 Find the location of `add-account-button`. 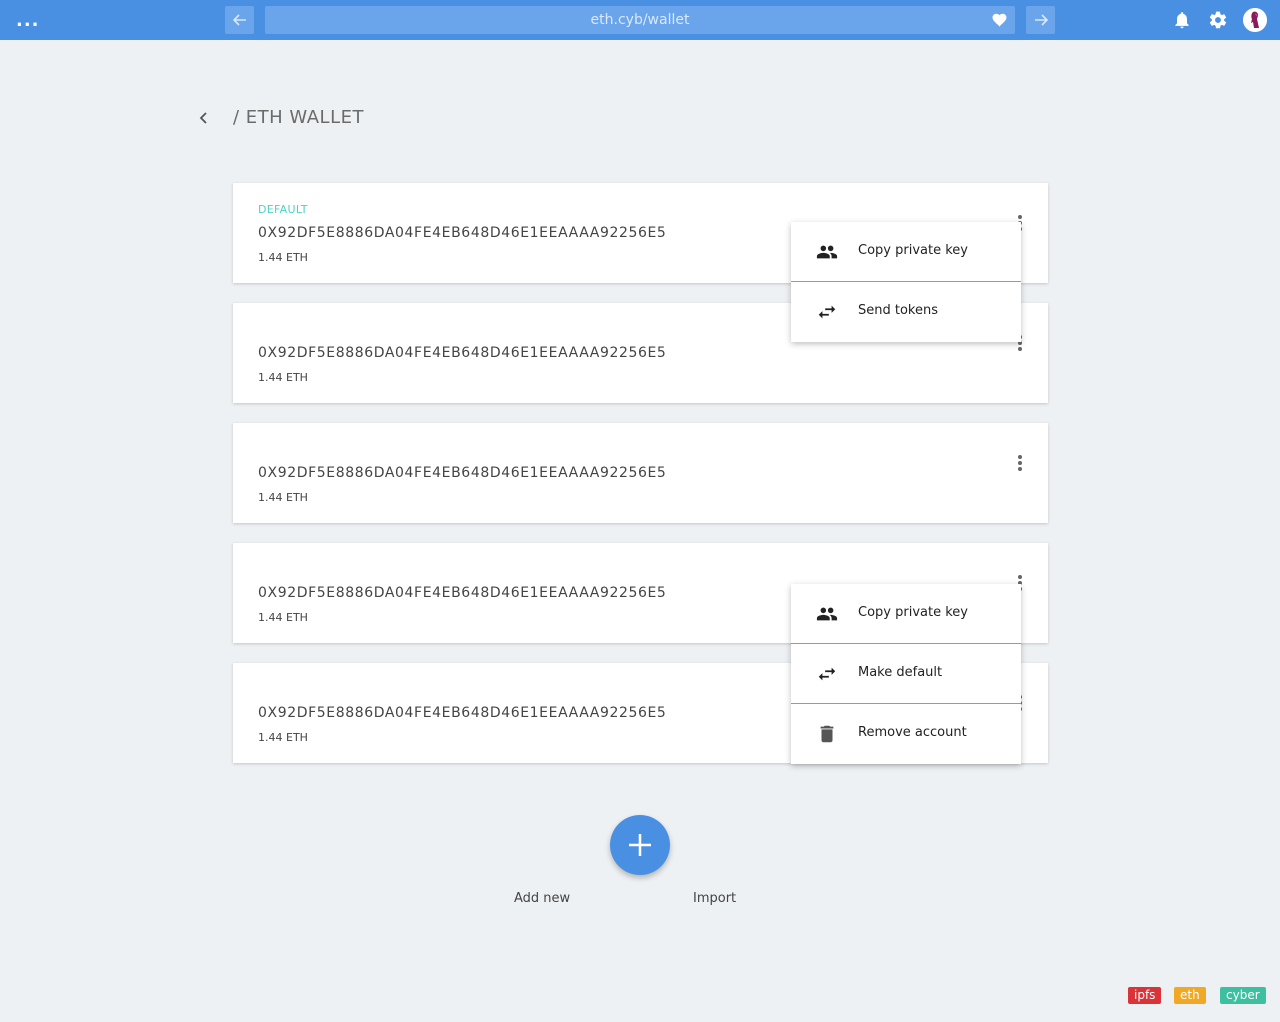

add-account-button is located at coordinates (640, 845).